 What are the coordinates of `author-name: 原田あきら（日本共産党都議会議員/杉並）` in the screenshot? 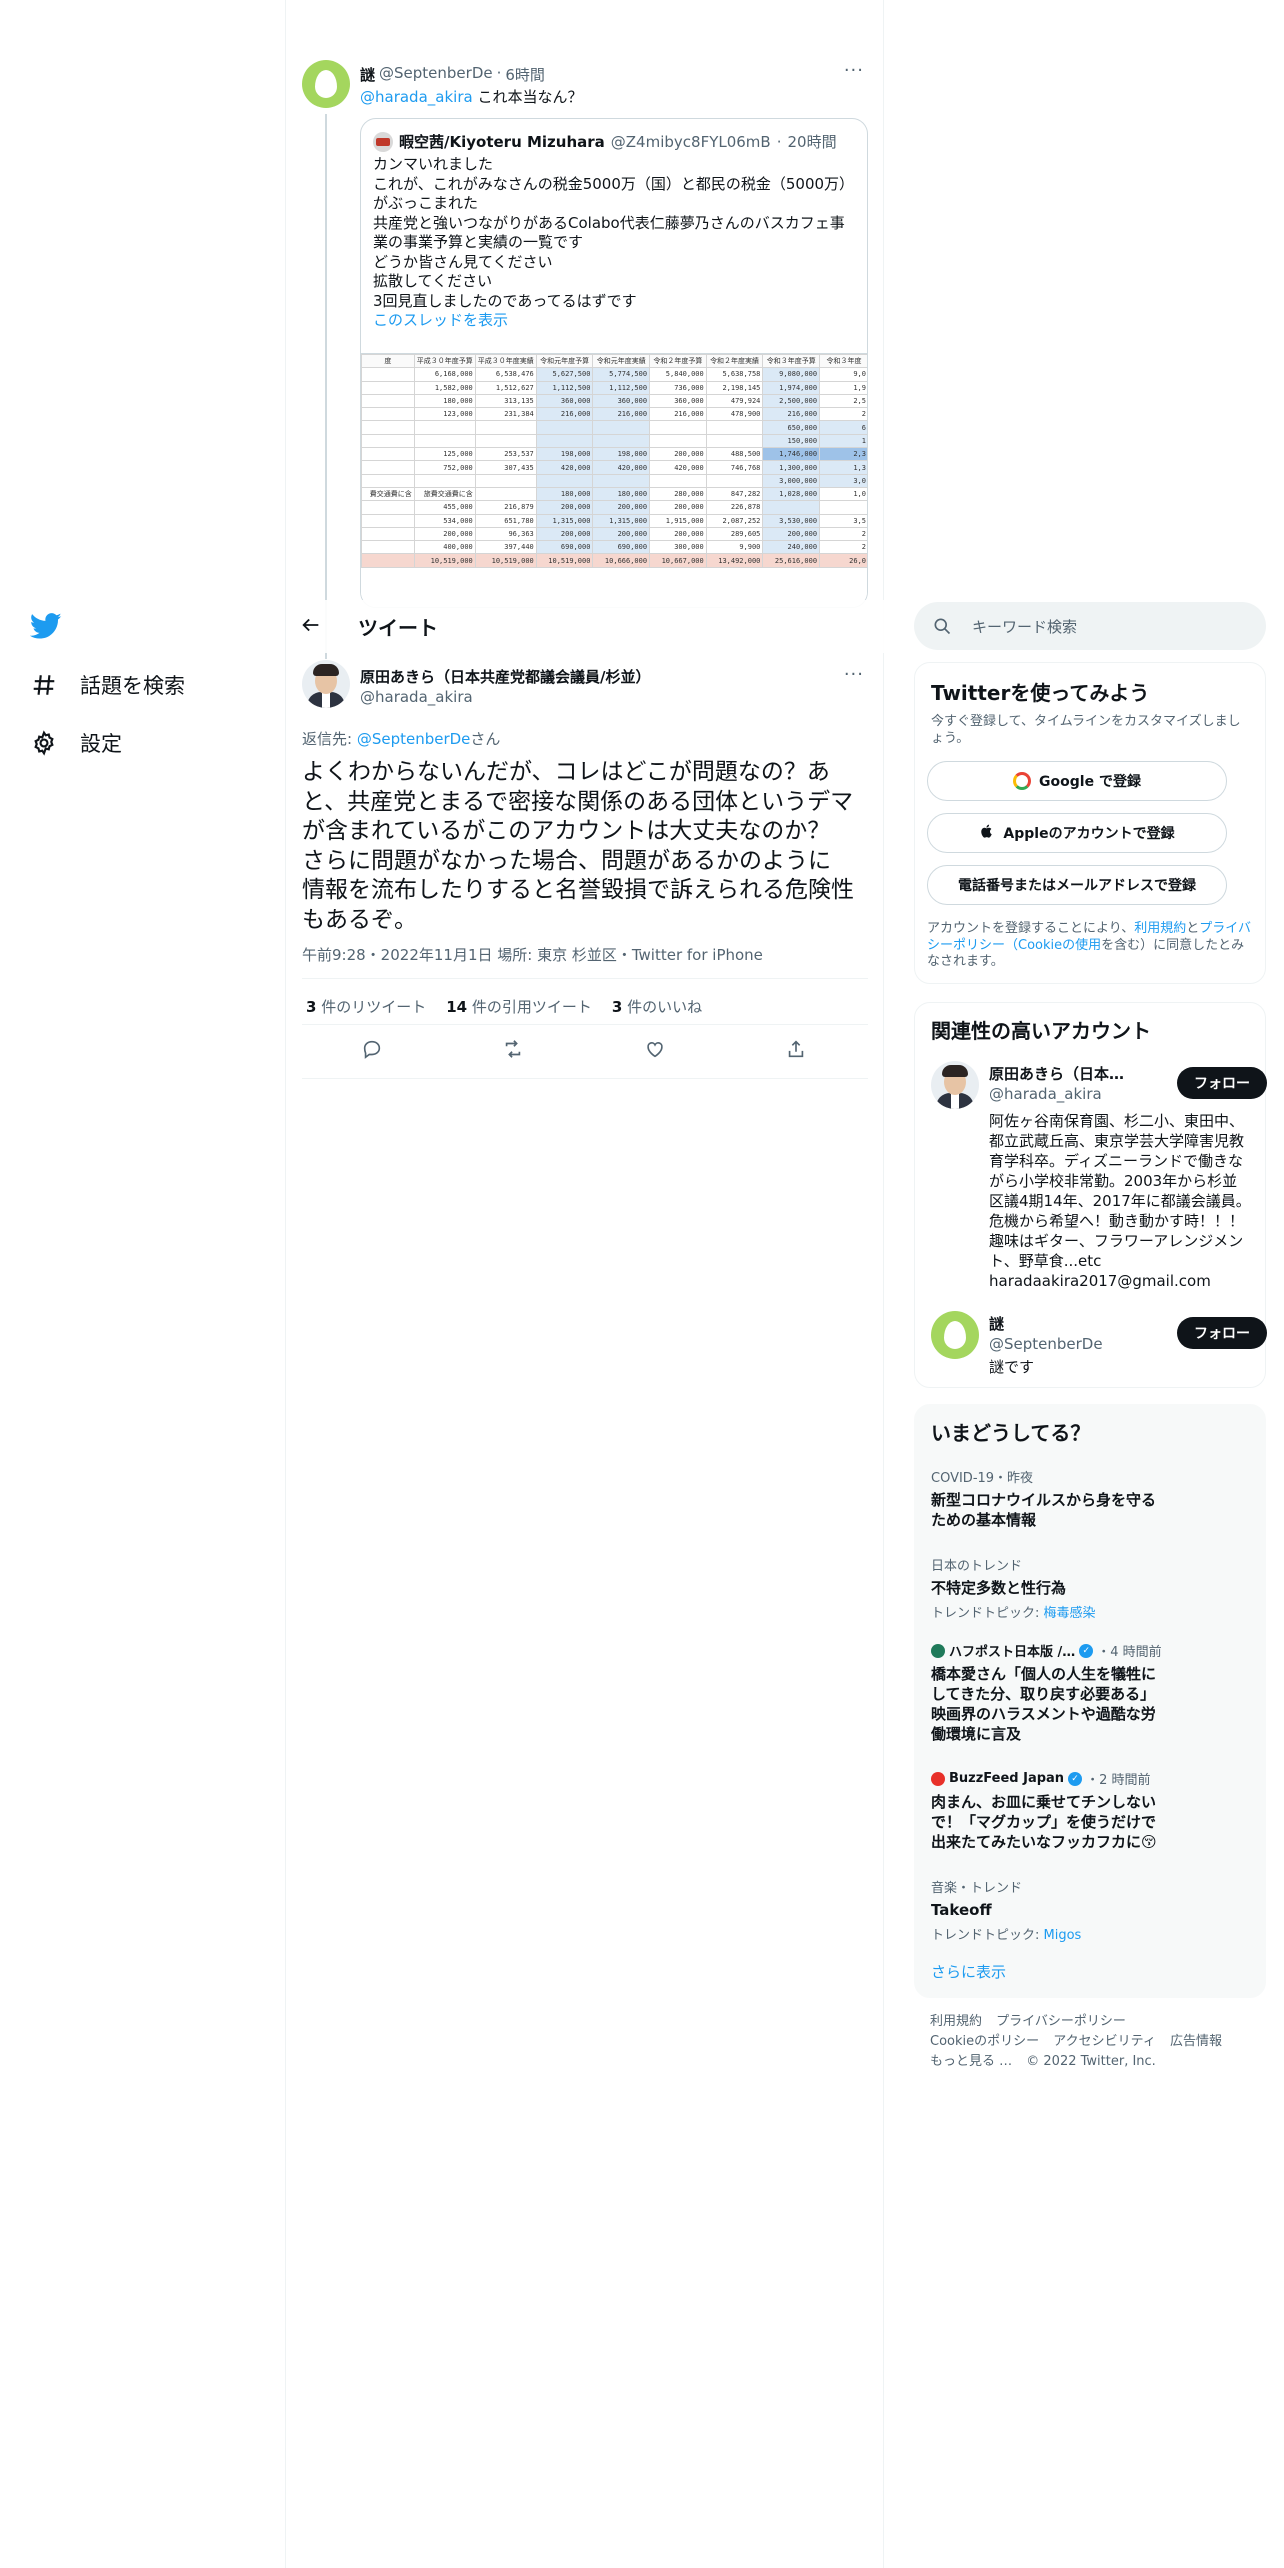 It's located at (505, 676).